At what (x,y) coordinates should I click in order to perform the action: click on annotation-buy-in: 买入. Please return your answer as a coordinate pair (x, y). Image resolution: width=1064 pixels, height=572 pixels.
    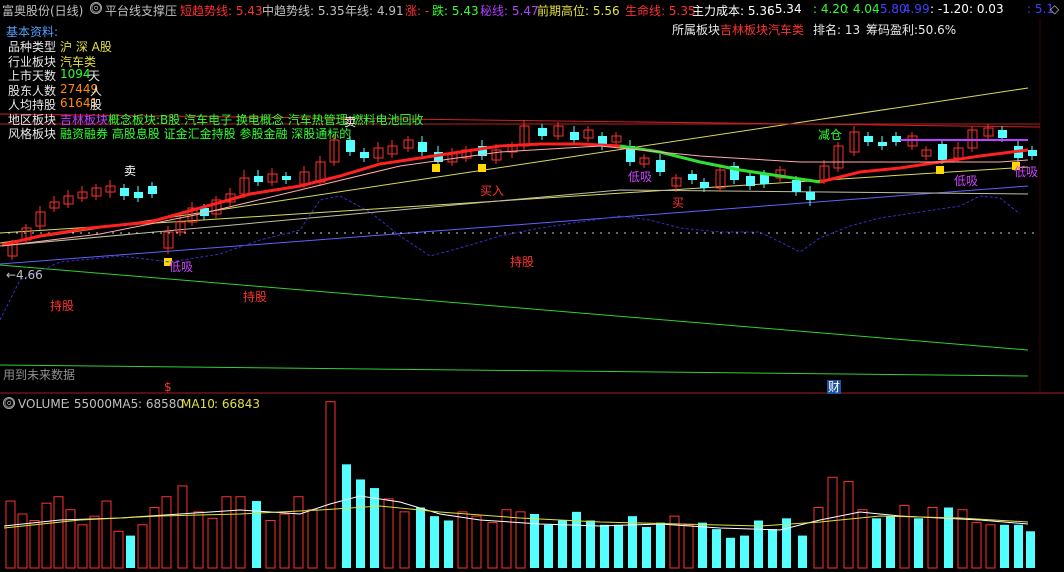
    Looking at the image, I should click on (492, 191).